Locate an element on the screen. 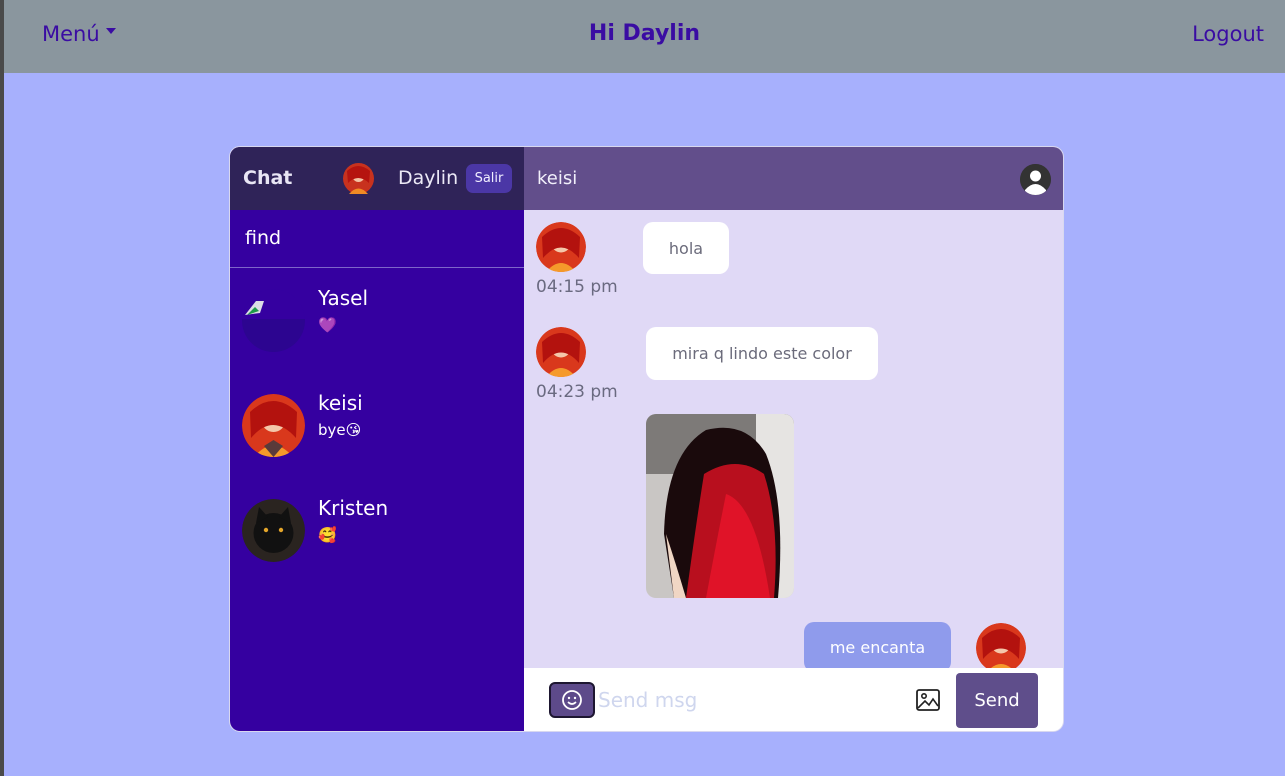 This screenshot has width=1285, height=776. contact-last-message: bye😘 is located at coordinates (340, 430).